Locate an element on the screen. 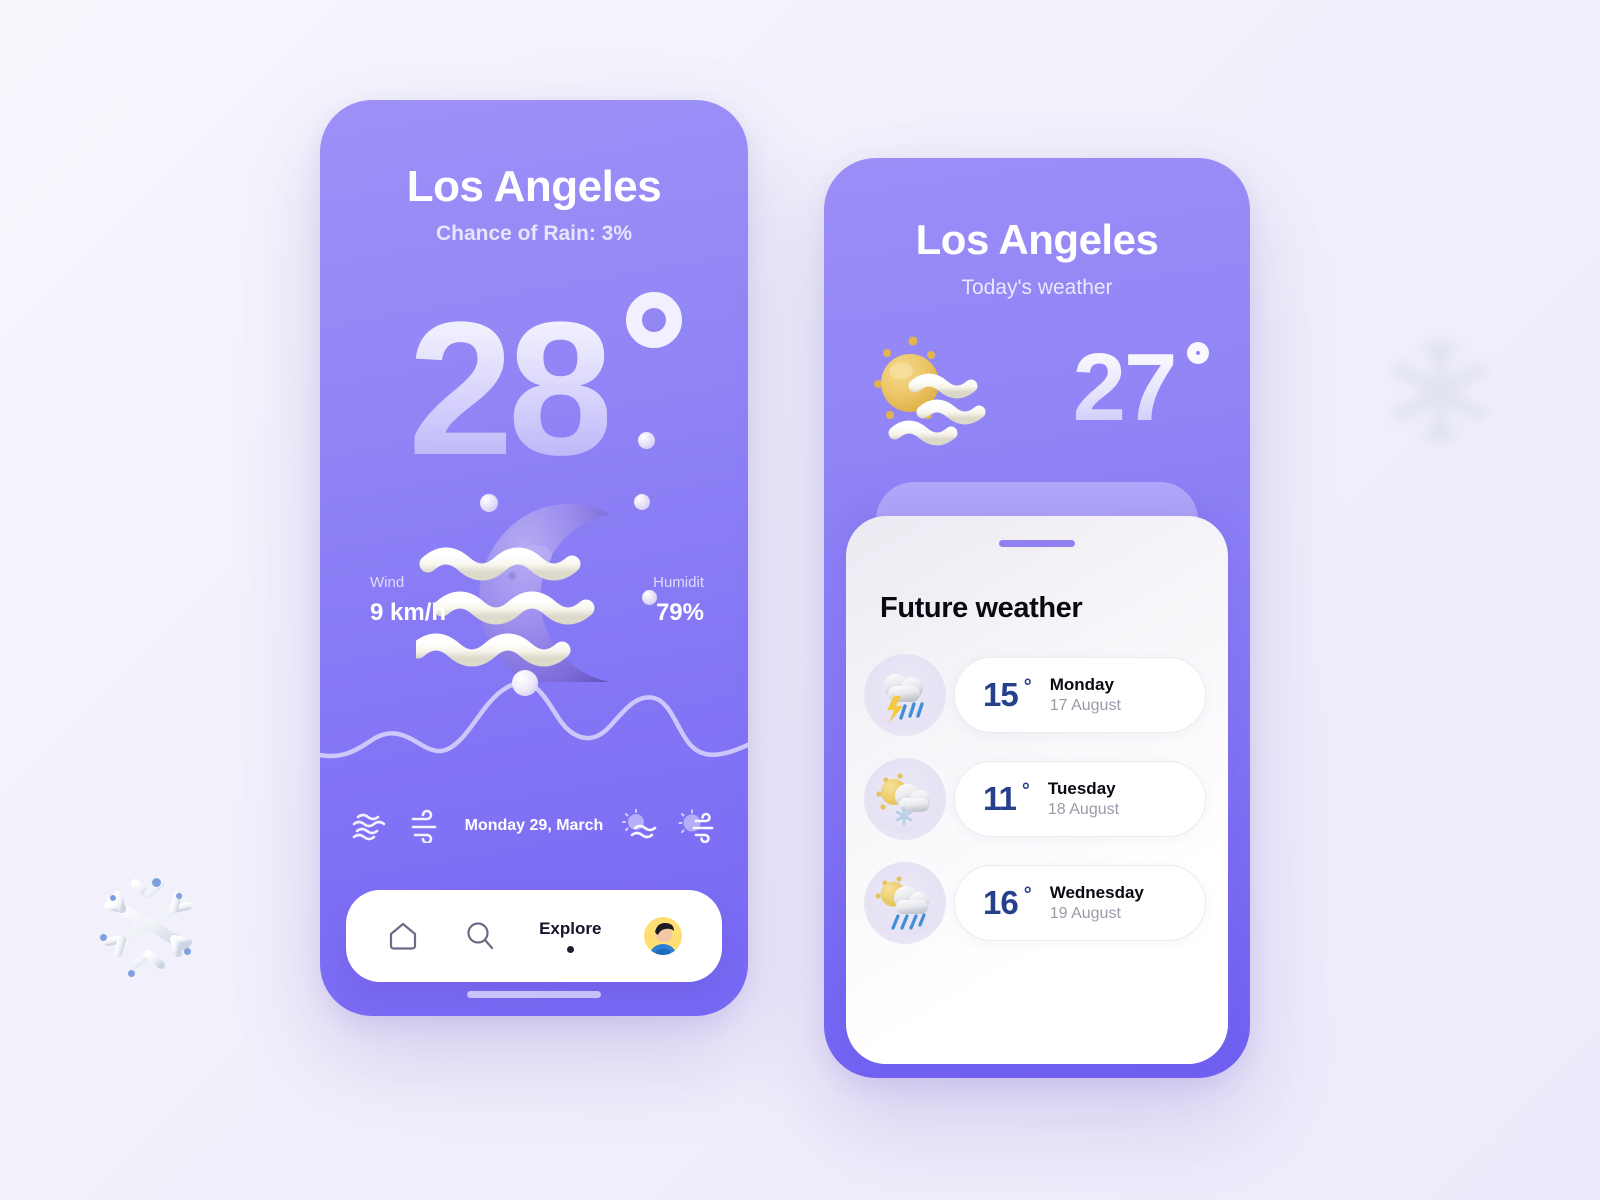  bottom-navigation-bar: Explore is located at coordinates (534, 936).